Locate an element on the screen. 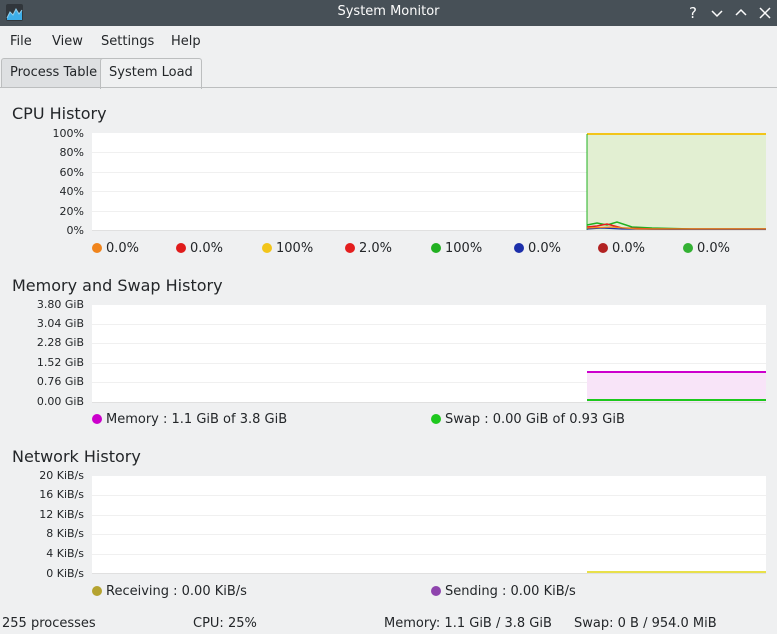 The image size is (777, 634). cpu-ytick: 20% is located at coordinates (71, 211).